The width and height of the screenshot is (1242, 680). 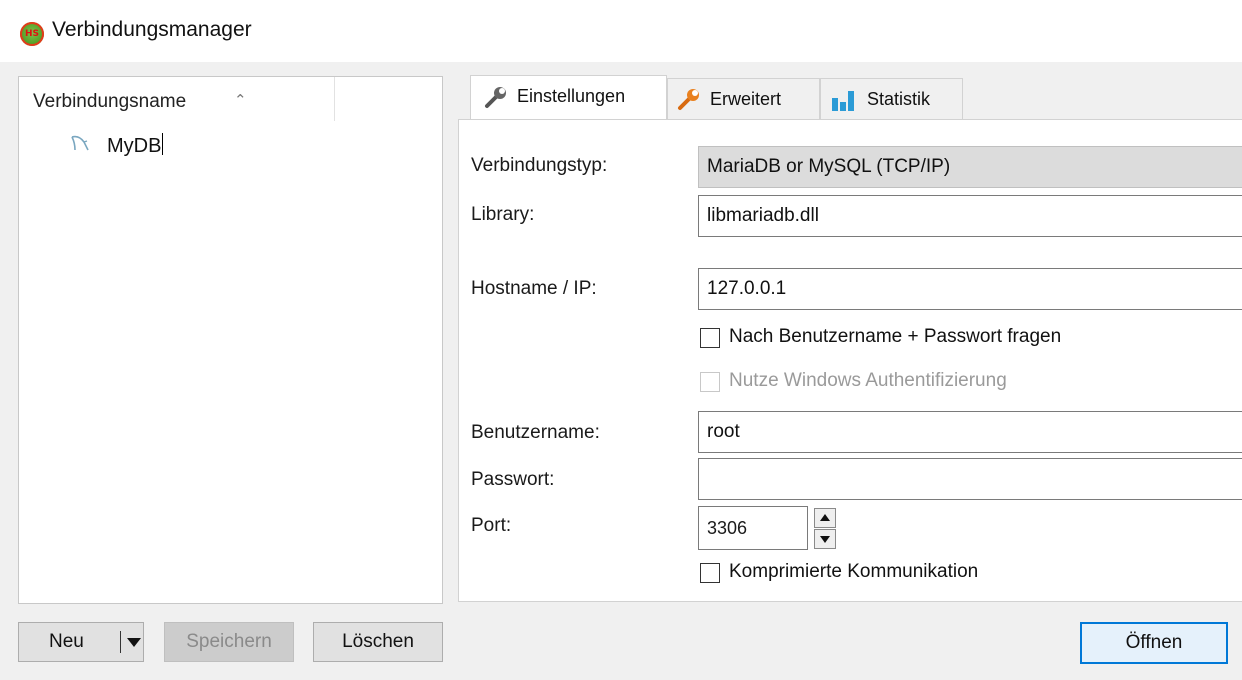 I want to click on arrow-up-icon, so click(x=825, y=517).